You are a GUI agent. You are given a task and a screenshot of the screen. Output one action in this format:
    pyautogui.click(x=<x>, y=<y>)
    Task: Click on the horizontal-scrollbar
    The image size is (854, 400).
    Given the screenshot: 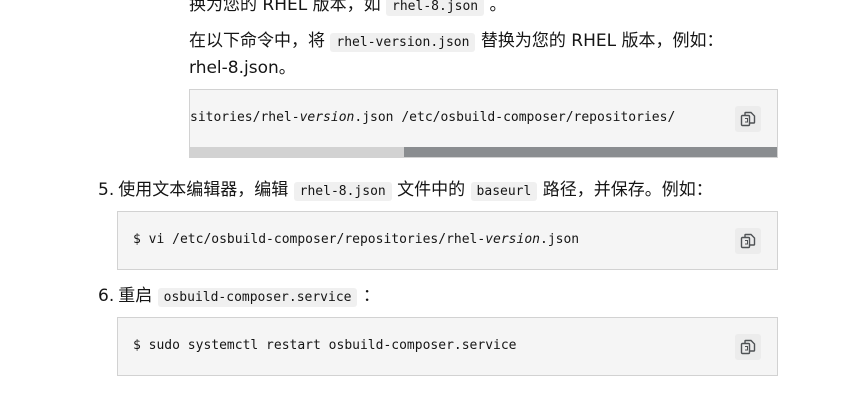 What is the action you would take?
    pyautogui.click(x=483, y=152)
    